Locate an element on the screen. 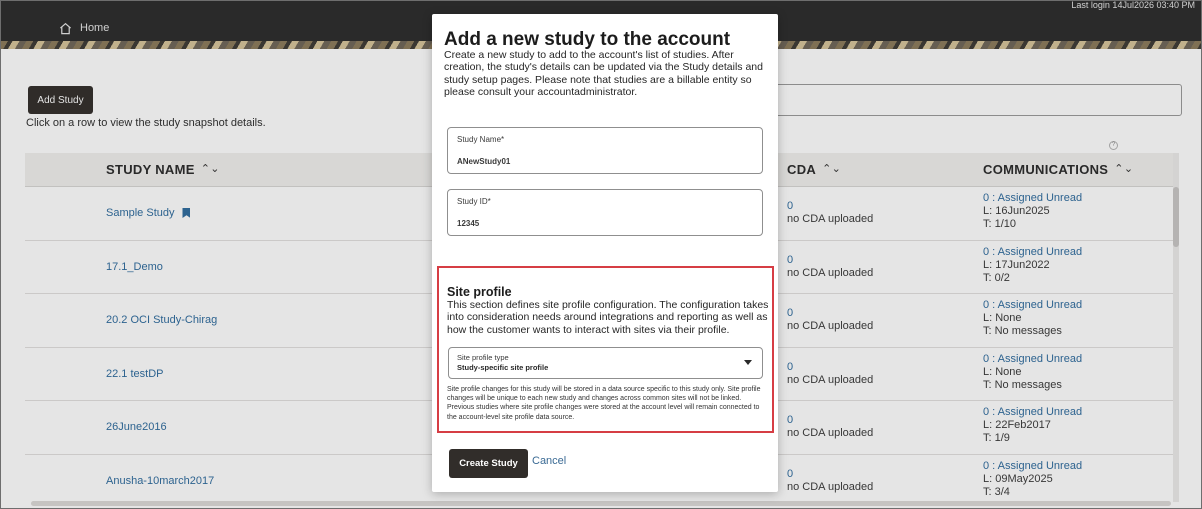  caret-down-icon is located at coordinates (748, 362).